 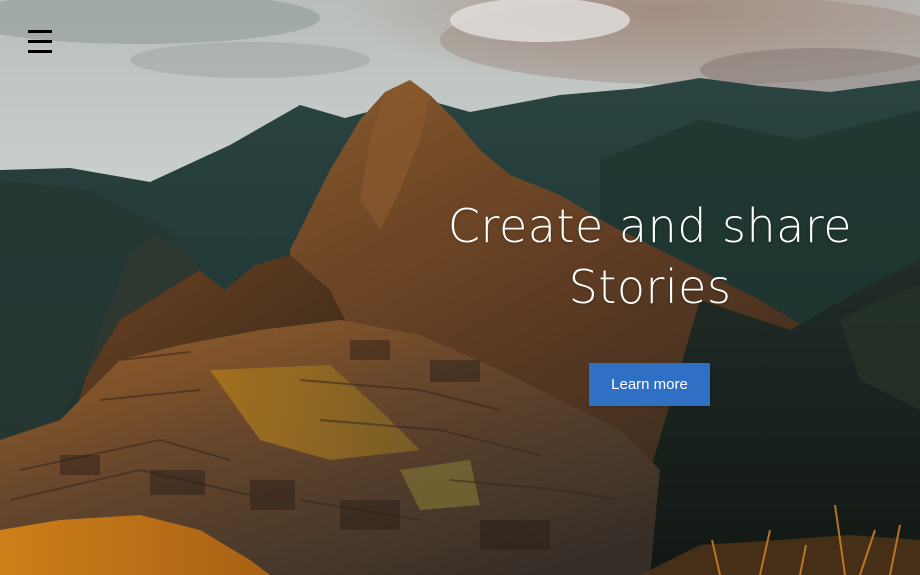 What do you see at coordinates (650, 287) in the screenshot?
I see `hero-title-line-2: Stories` at bounding box center [650, 287].